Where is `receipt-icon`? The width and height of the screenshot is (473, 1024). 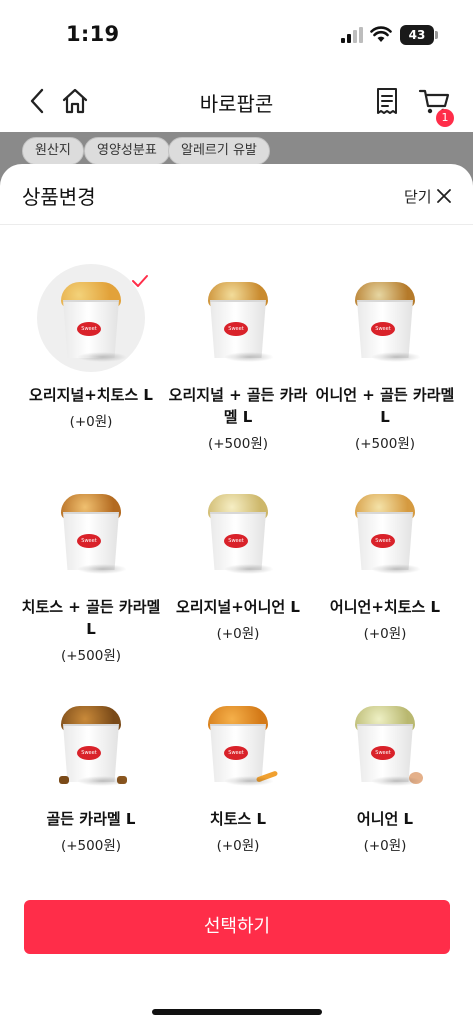 receipt-icon is located at coordinates (387, 101).